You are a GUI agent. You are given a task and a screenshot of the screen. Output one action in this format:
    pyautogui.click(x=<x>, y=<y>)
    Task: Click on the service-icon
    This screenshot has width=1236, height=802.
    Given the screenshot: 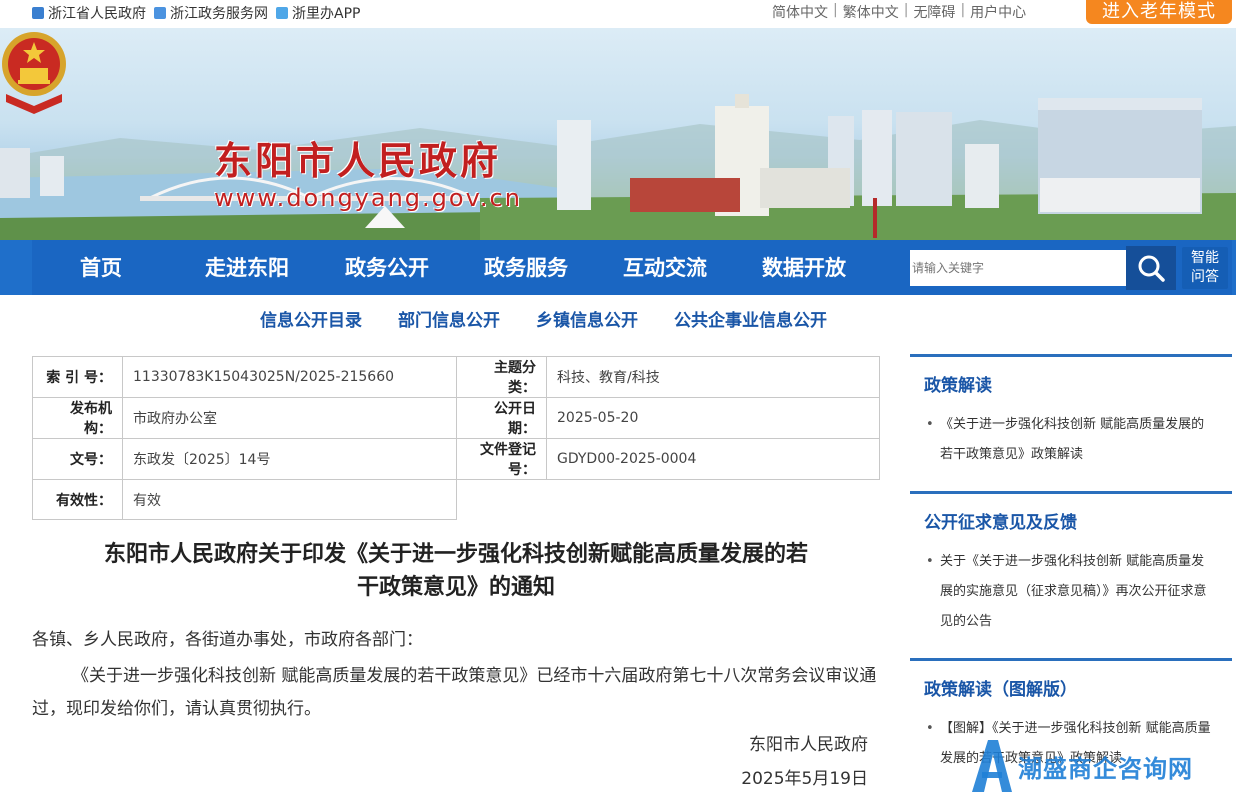 What is the action you would take?
    pyautogui.click(x=160, y=13)
    